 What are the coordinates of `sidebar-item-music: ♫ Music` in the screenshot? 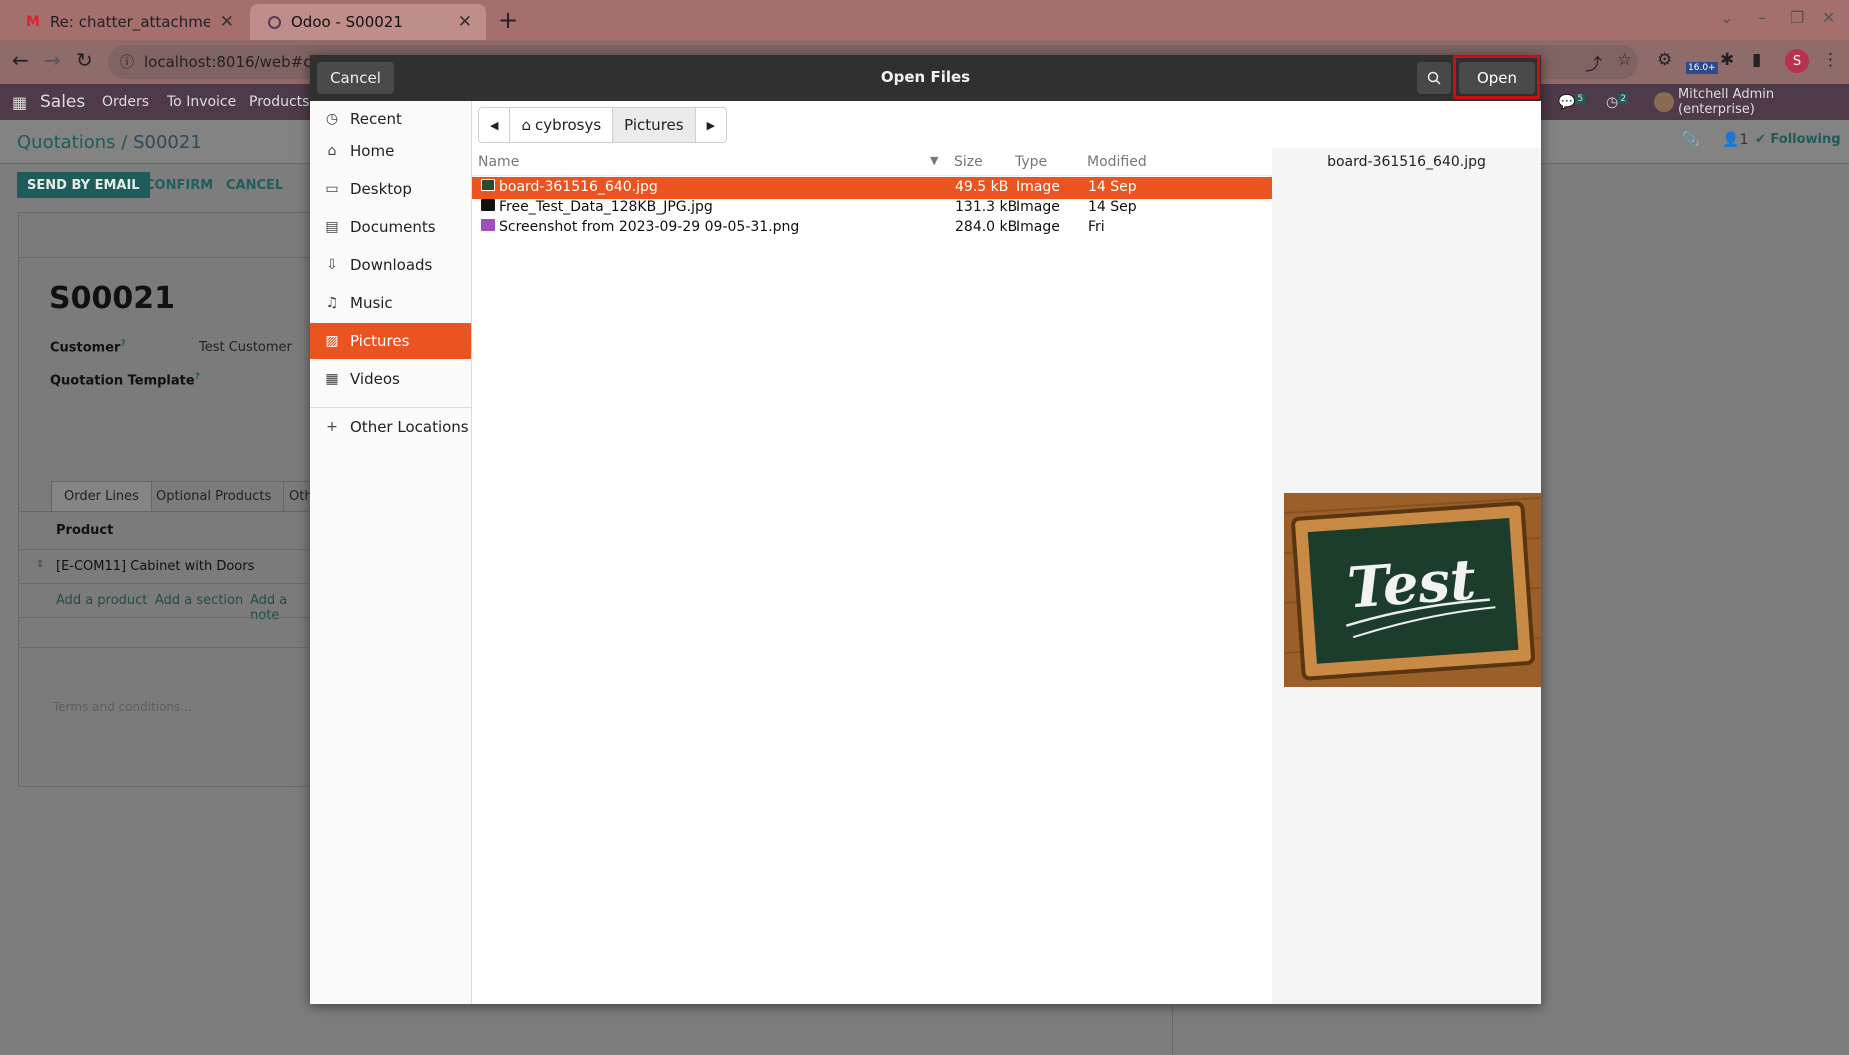 It's located at (390, 303).